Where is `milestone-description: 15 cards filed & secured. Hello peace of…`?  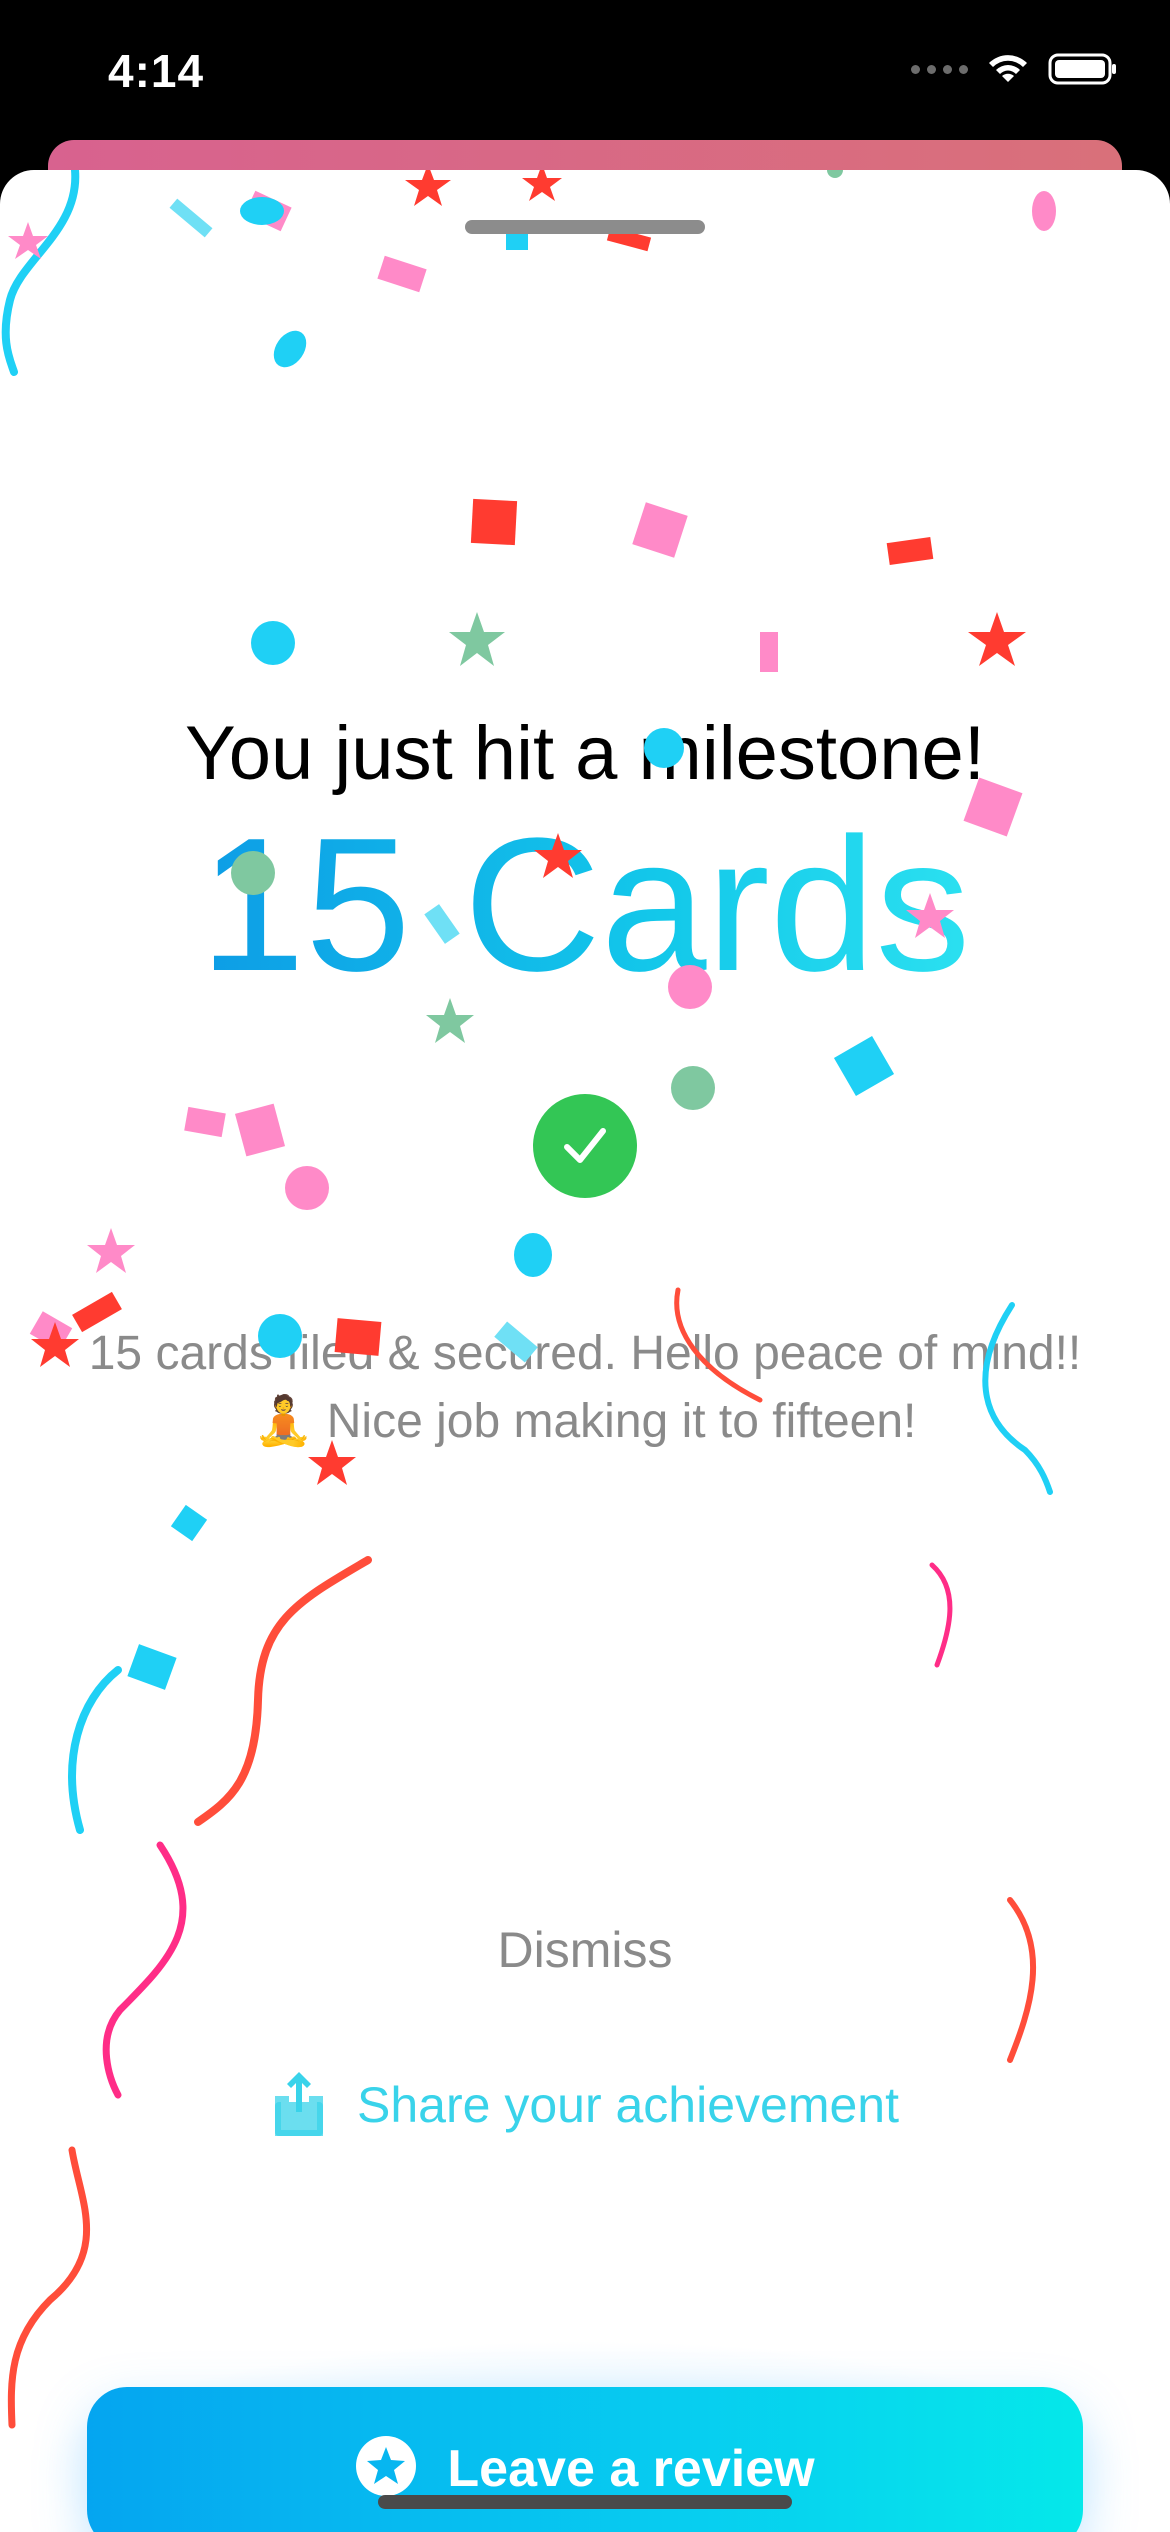 milestone-description: 15 cards filed & secured. Hello peace of… is located at coordinates (585, 1388).